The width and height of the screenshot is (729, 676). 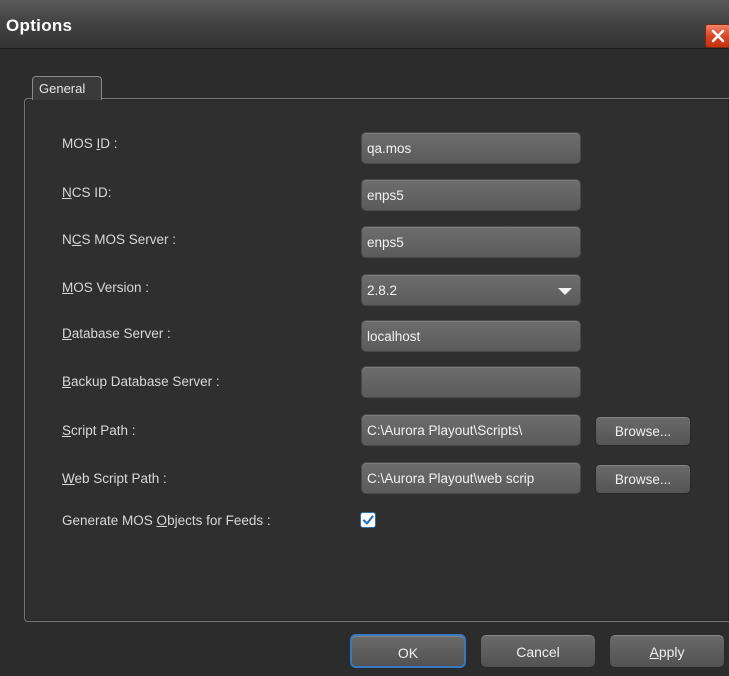 I want to click on database-server-label: Database Server :, so click(x=116, y=333).